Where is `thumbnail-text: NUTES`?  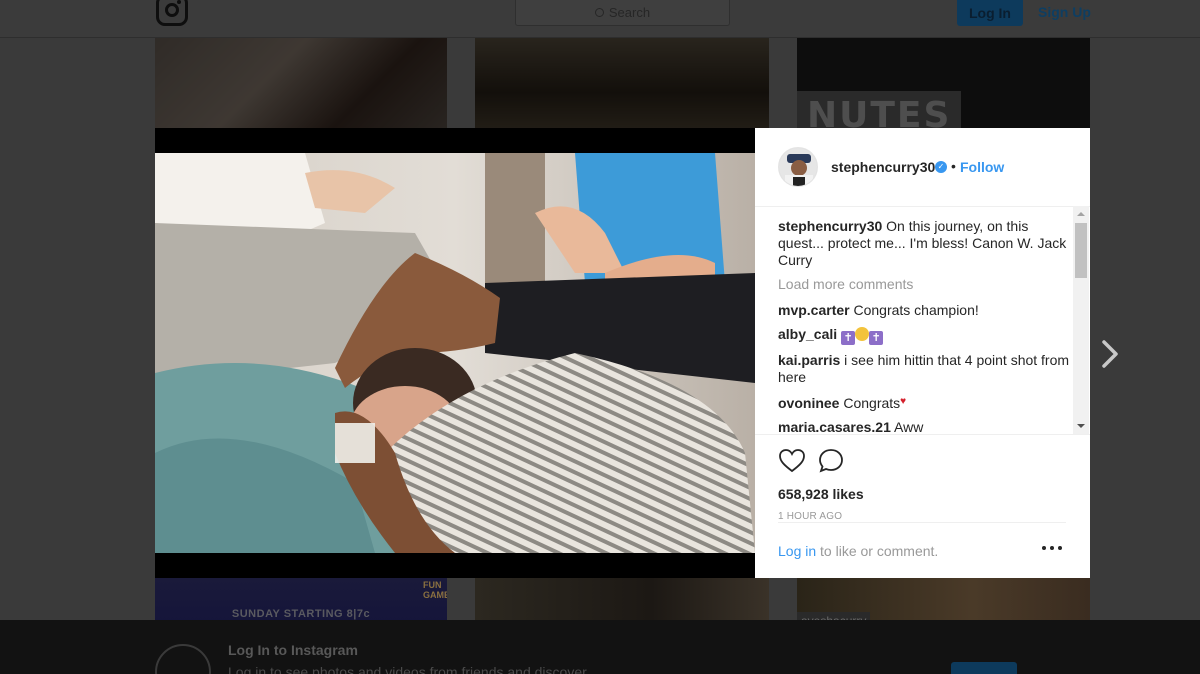 thumbnail-text: NUTES is located at coordinates (879, 109).